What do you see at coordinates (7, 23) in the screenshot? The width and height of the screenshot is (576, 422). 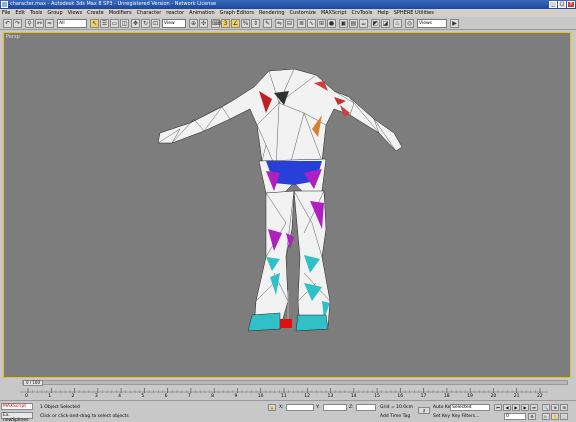 I see `undo-icon: ↶` at bounding box center [7, 23].